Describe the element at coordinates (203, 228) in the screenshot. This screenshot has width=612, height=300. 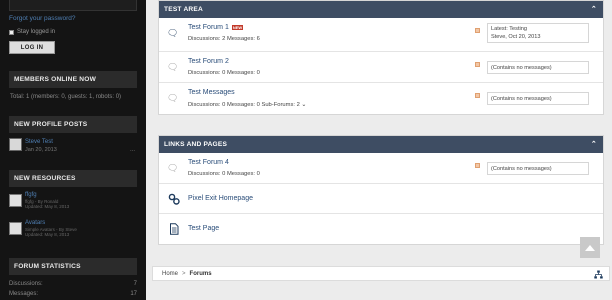
I see `page-title: Test Page` at that location.